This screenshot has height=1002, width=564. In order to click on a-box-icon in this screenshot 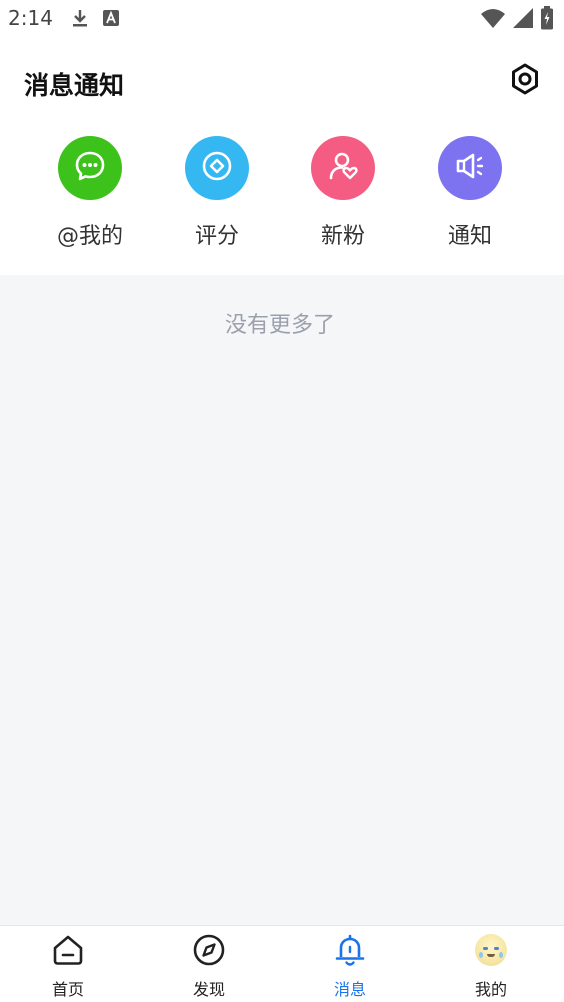, I will do `click(110, 18)`.